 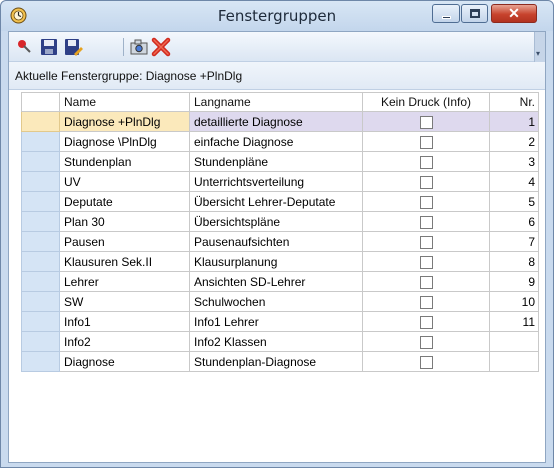 What do you see at coordinates (124, 261) in the screenshot?
I see `cell-name: Klausuren Sek.II` at bounding box center [124, 261].